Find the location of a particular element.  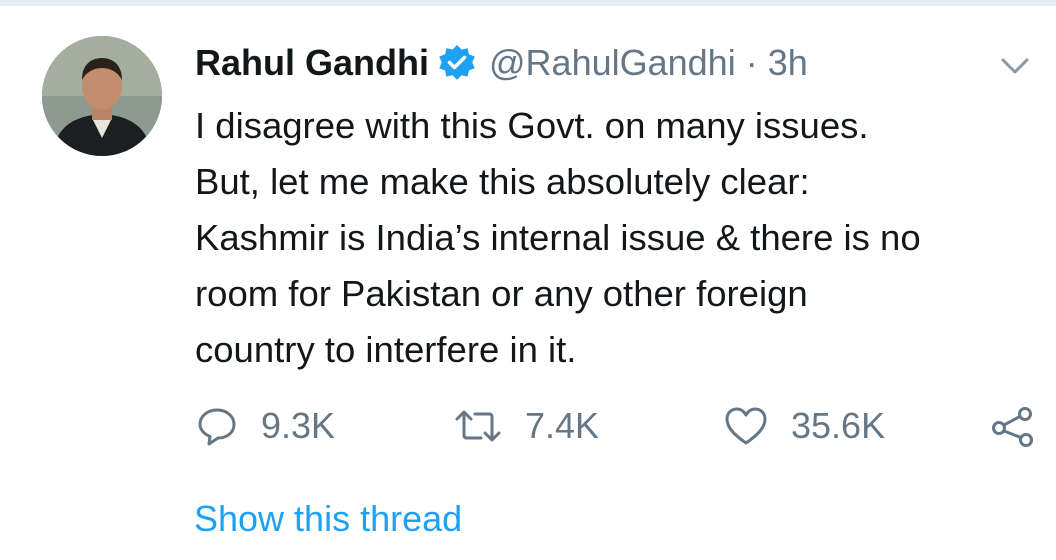

avatar-image is located at coordinates (102, 96).